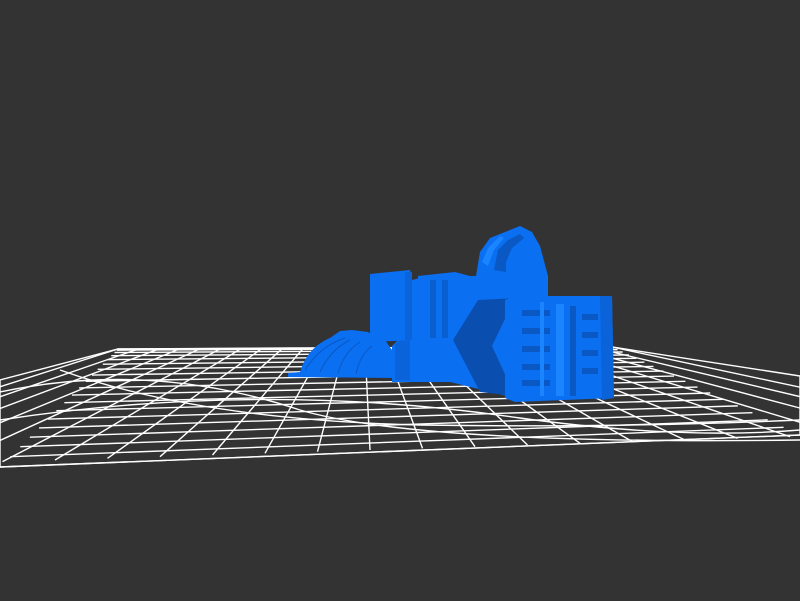 The height and width of the screenshot is (601, 800). Describe the element at coordinates (395, 306) in the screenshot. I see `left-tower` at that location.